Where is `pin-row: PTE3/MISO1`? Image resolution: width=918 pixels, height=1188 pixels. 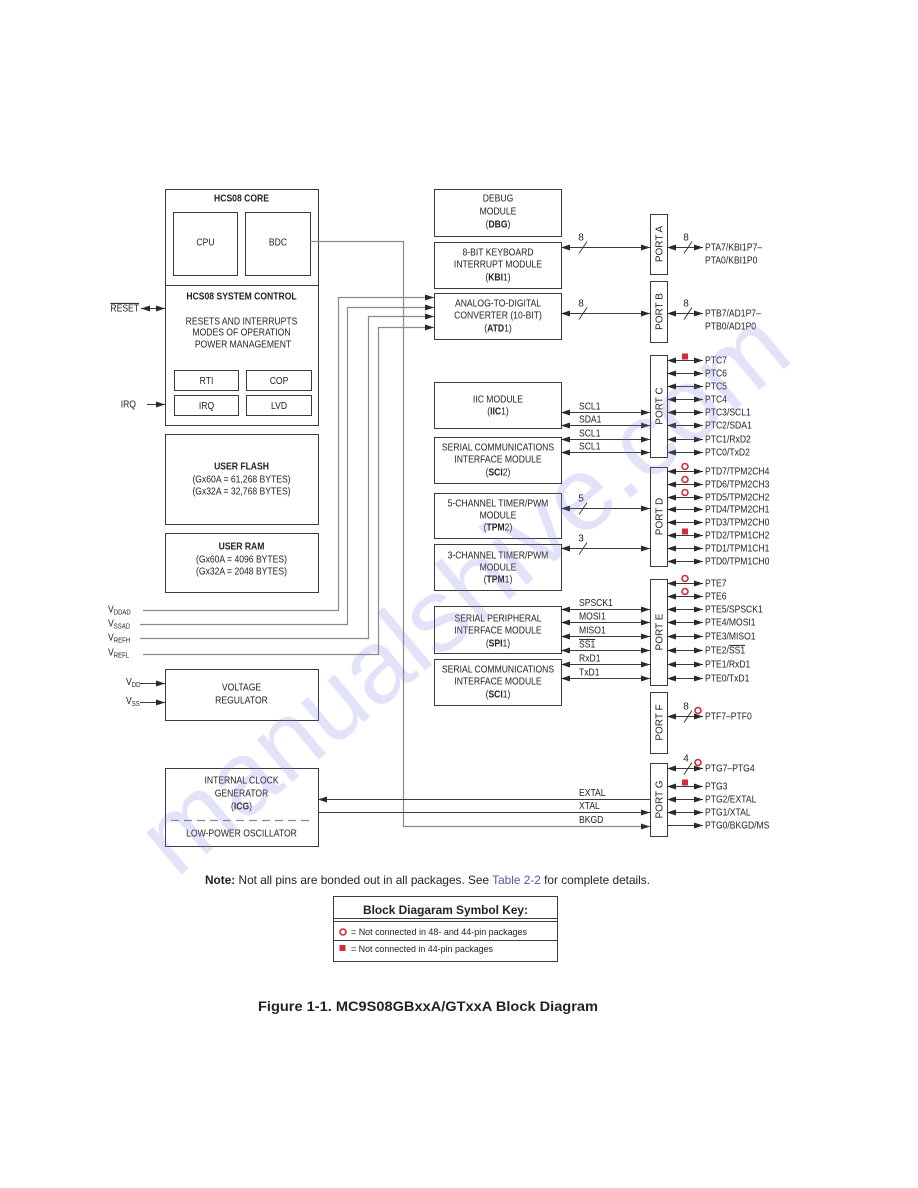 pin-row: PTE3/MISO1 is located at coordinates (711, 636).